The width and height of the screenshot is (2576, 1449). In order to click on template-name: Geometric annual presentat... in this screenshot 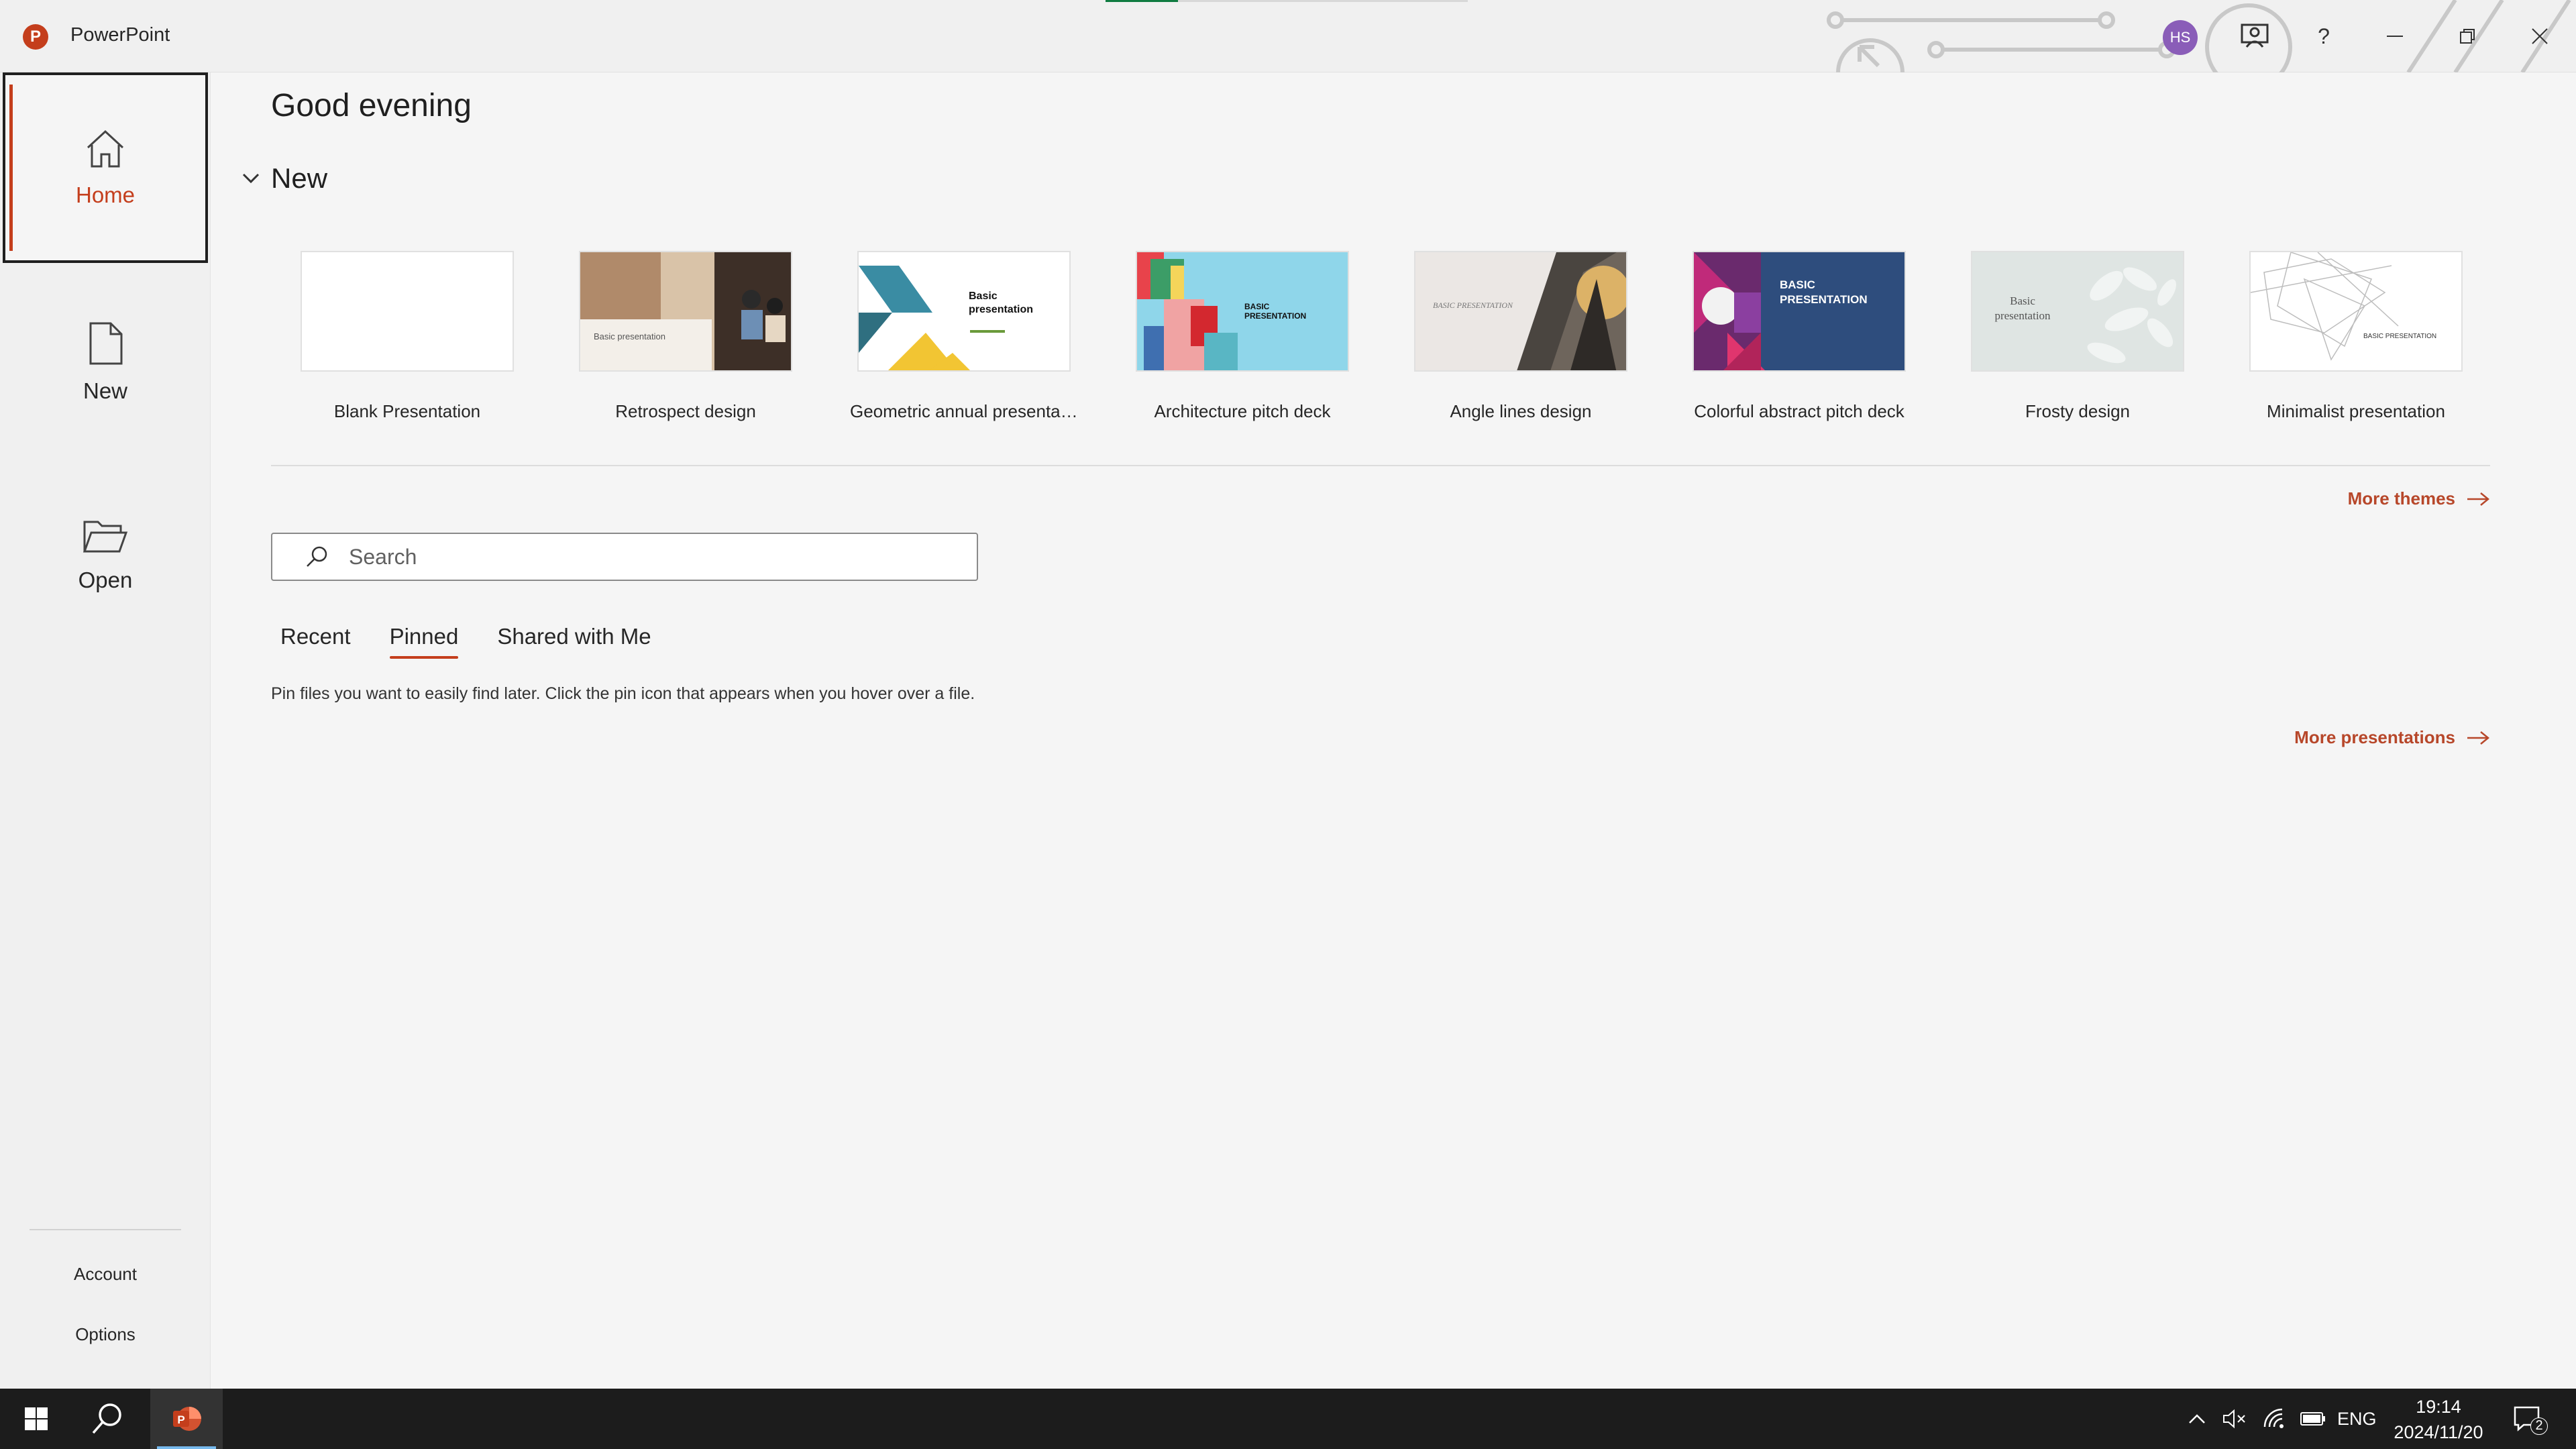, I will do `click(964, 411)`.